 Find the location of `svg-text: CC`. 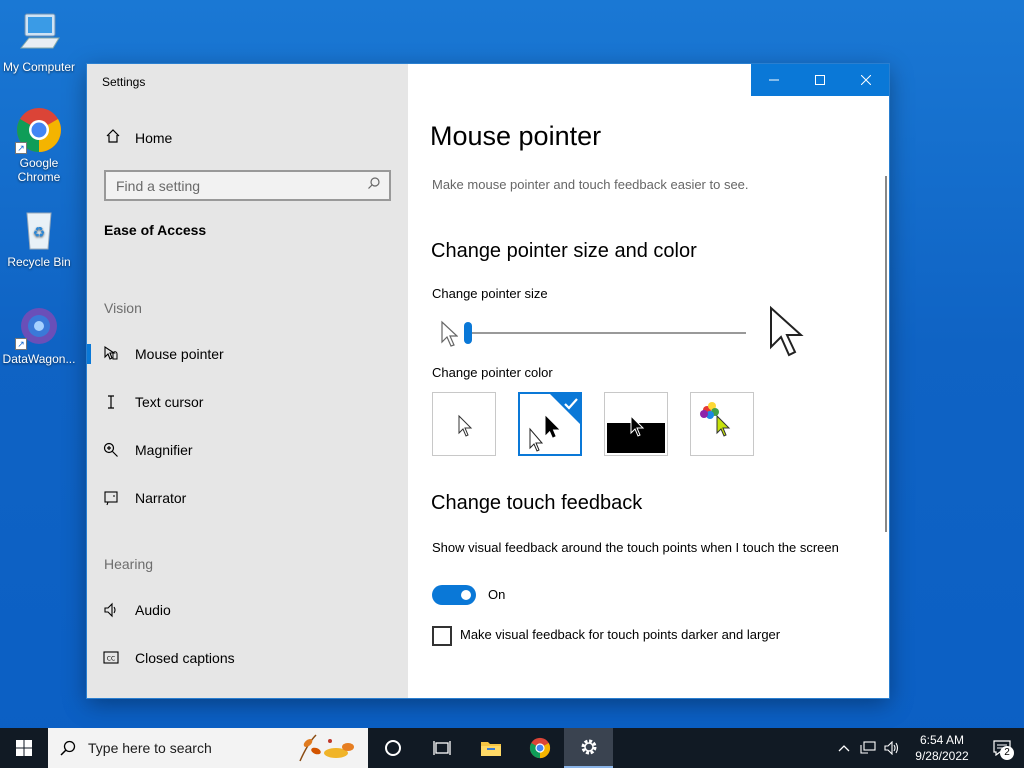

svg-text: CC is located at coordinates (111, 659).